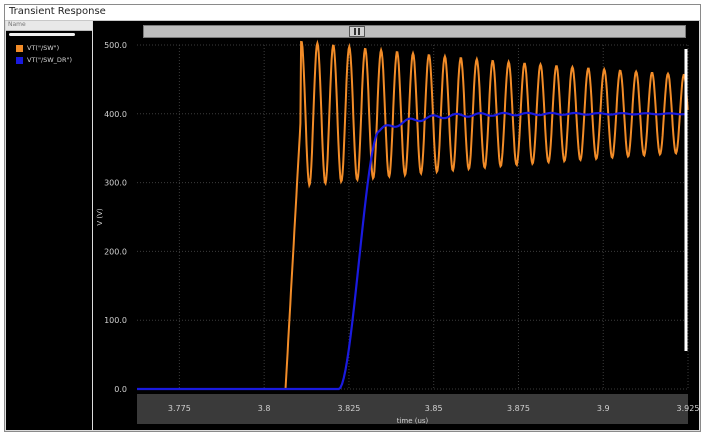  What do you see at coordinates (115, 251) in the screenshot?
I see `y-tick-label: 200.0` at bounding box center [115, 251].